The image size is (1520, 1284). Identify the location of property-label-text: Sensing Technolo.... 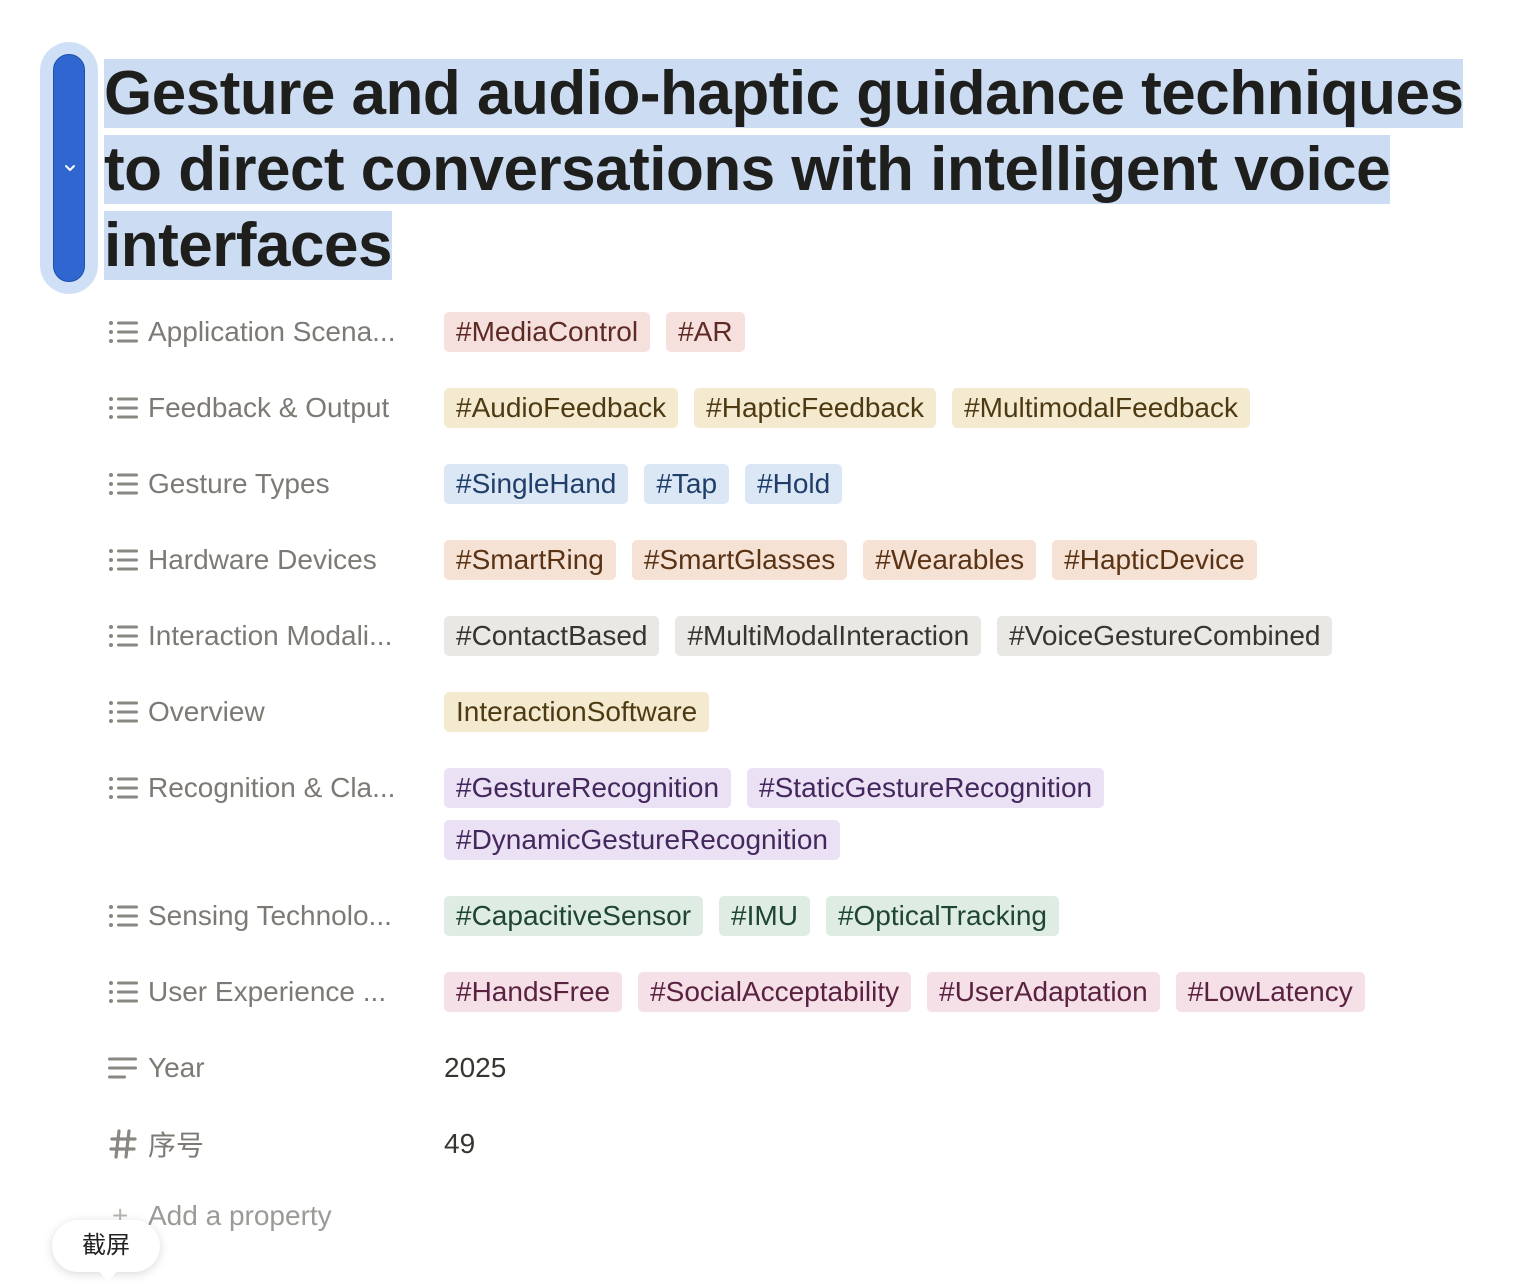
(270, 915).